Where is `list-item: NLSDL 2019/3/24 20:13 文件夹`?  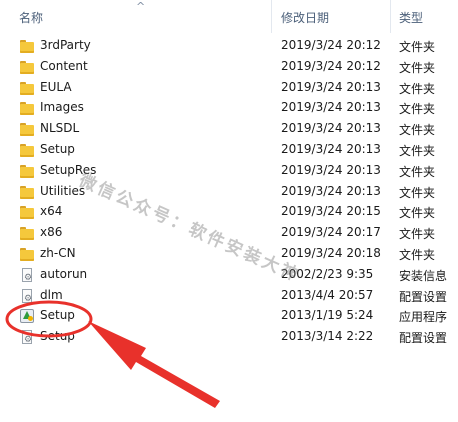 list-item: NLSDL 2019/3/24 20:13 文件夹 is located at coordinates (229, 129).